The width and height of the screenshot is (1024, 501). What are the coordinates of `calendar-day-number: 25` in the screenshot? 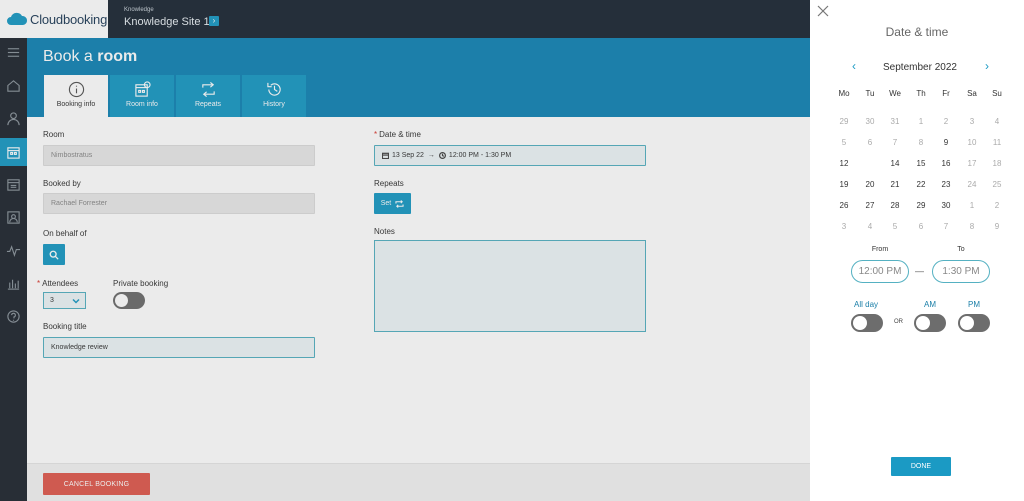 It's located at (997, 184).